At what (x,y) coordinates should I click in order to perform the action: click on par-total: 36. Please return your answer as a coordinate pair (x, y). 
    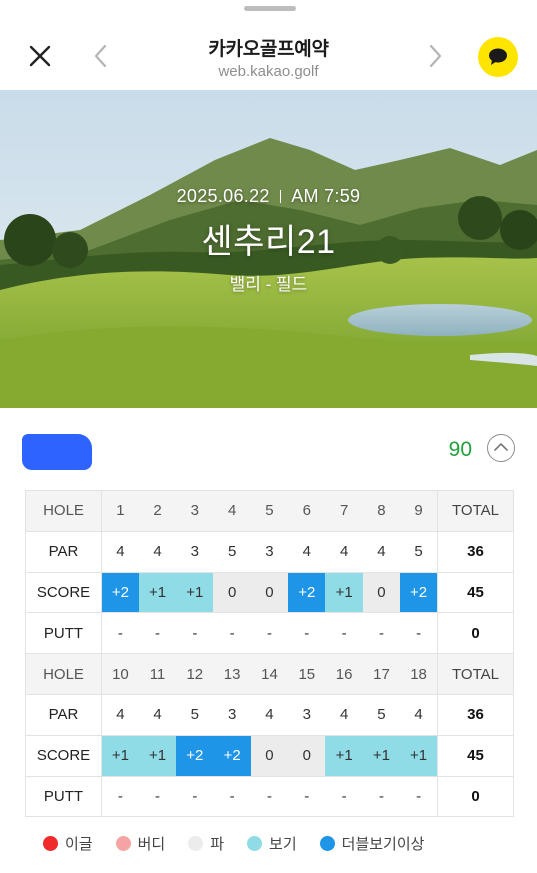
    Looking at the image, I should click on (475, 551).